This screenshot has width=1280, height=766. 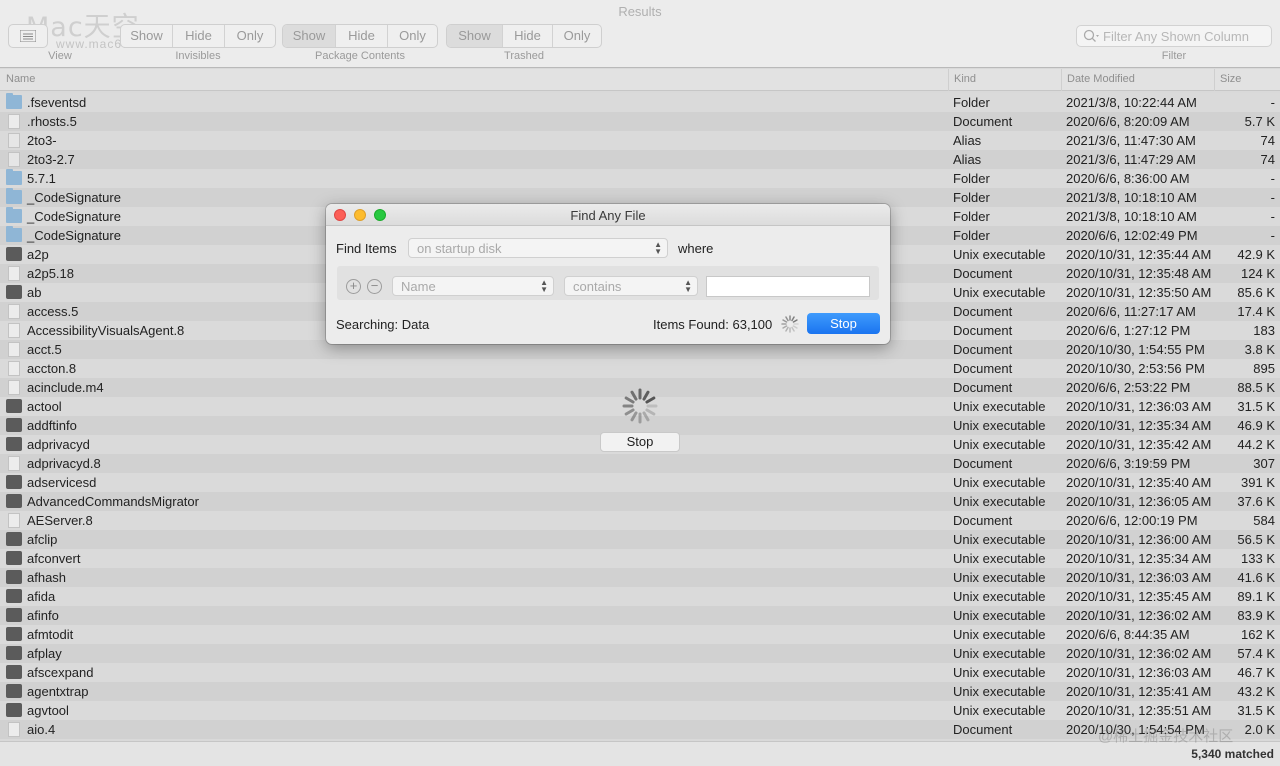 What do you see at coordinates (640, 159) in the screenshot?
I see `table-row: 2to3-2.7 Alias 2021/3/6, 11:47:29 AM 74` at bounding box center [640, 159].